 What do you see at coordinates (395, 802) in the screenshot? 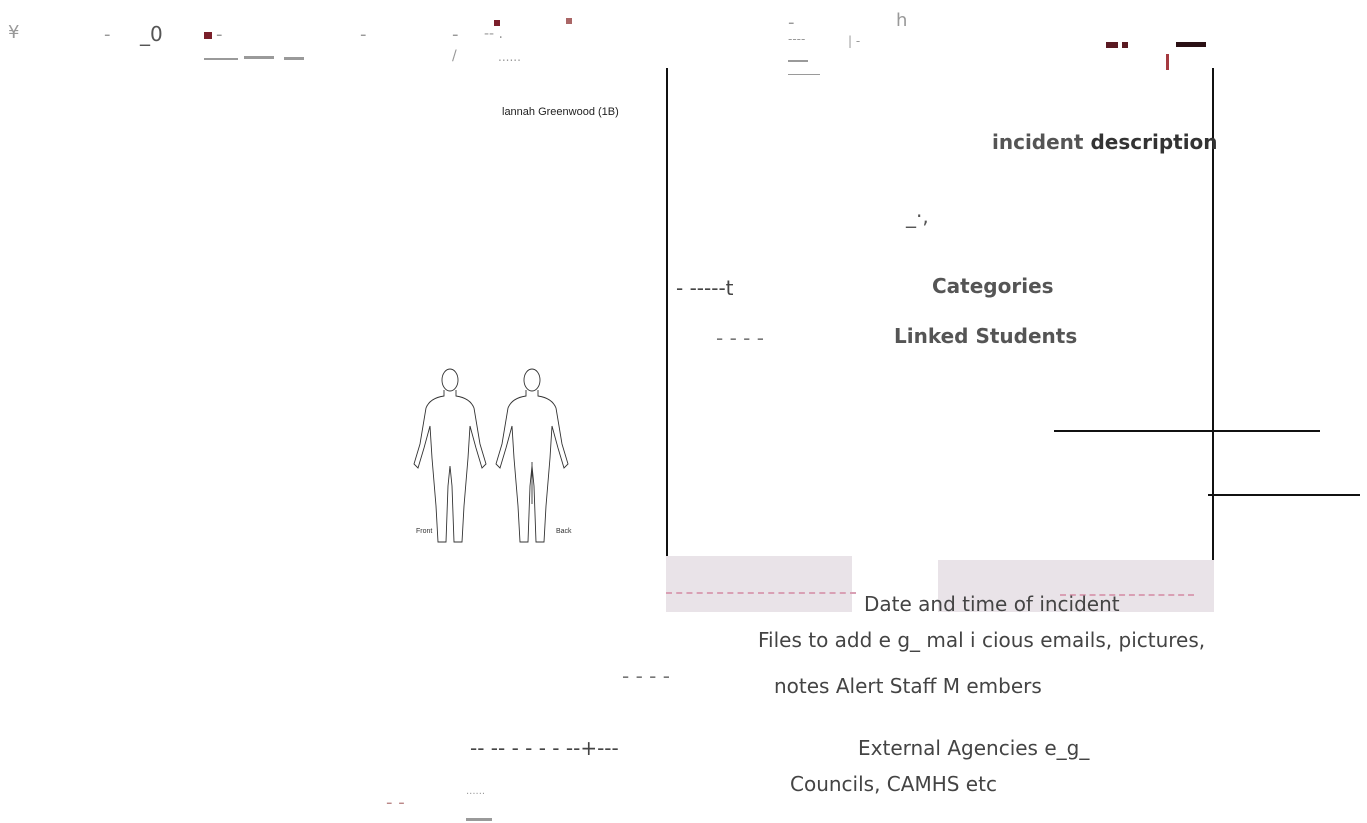
I see `bottom-dashes: - -` at bounding box center [395, 802].